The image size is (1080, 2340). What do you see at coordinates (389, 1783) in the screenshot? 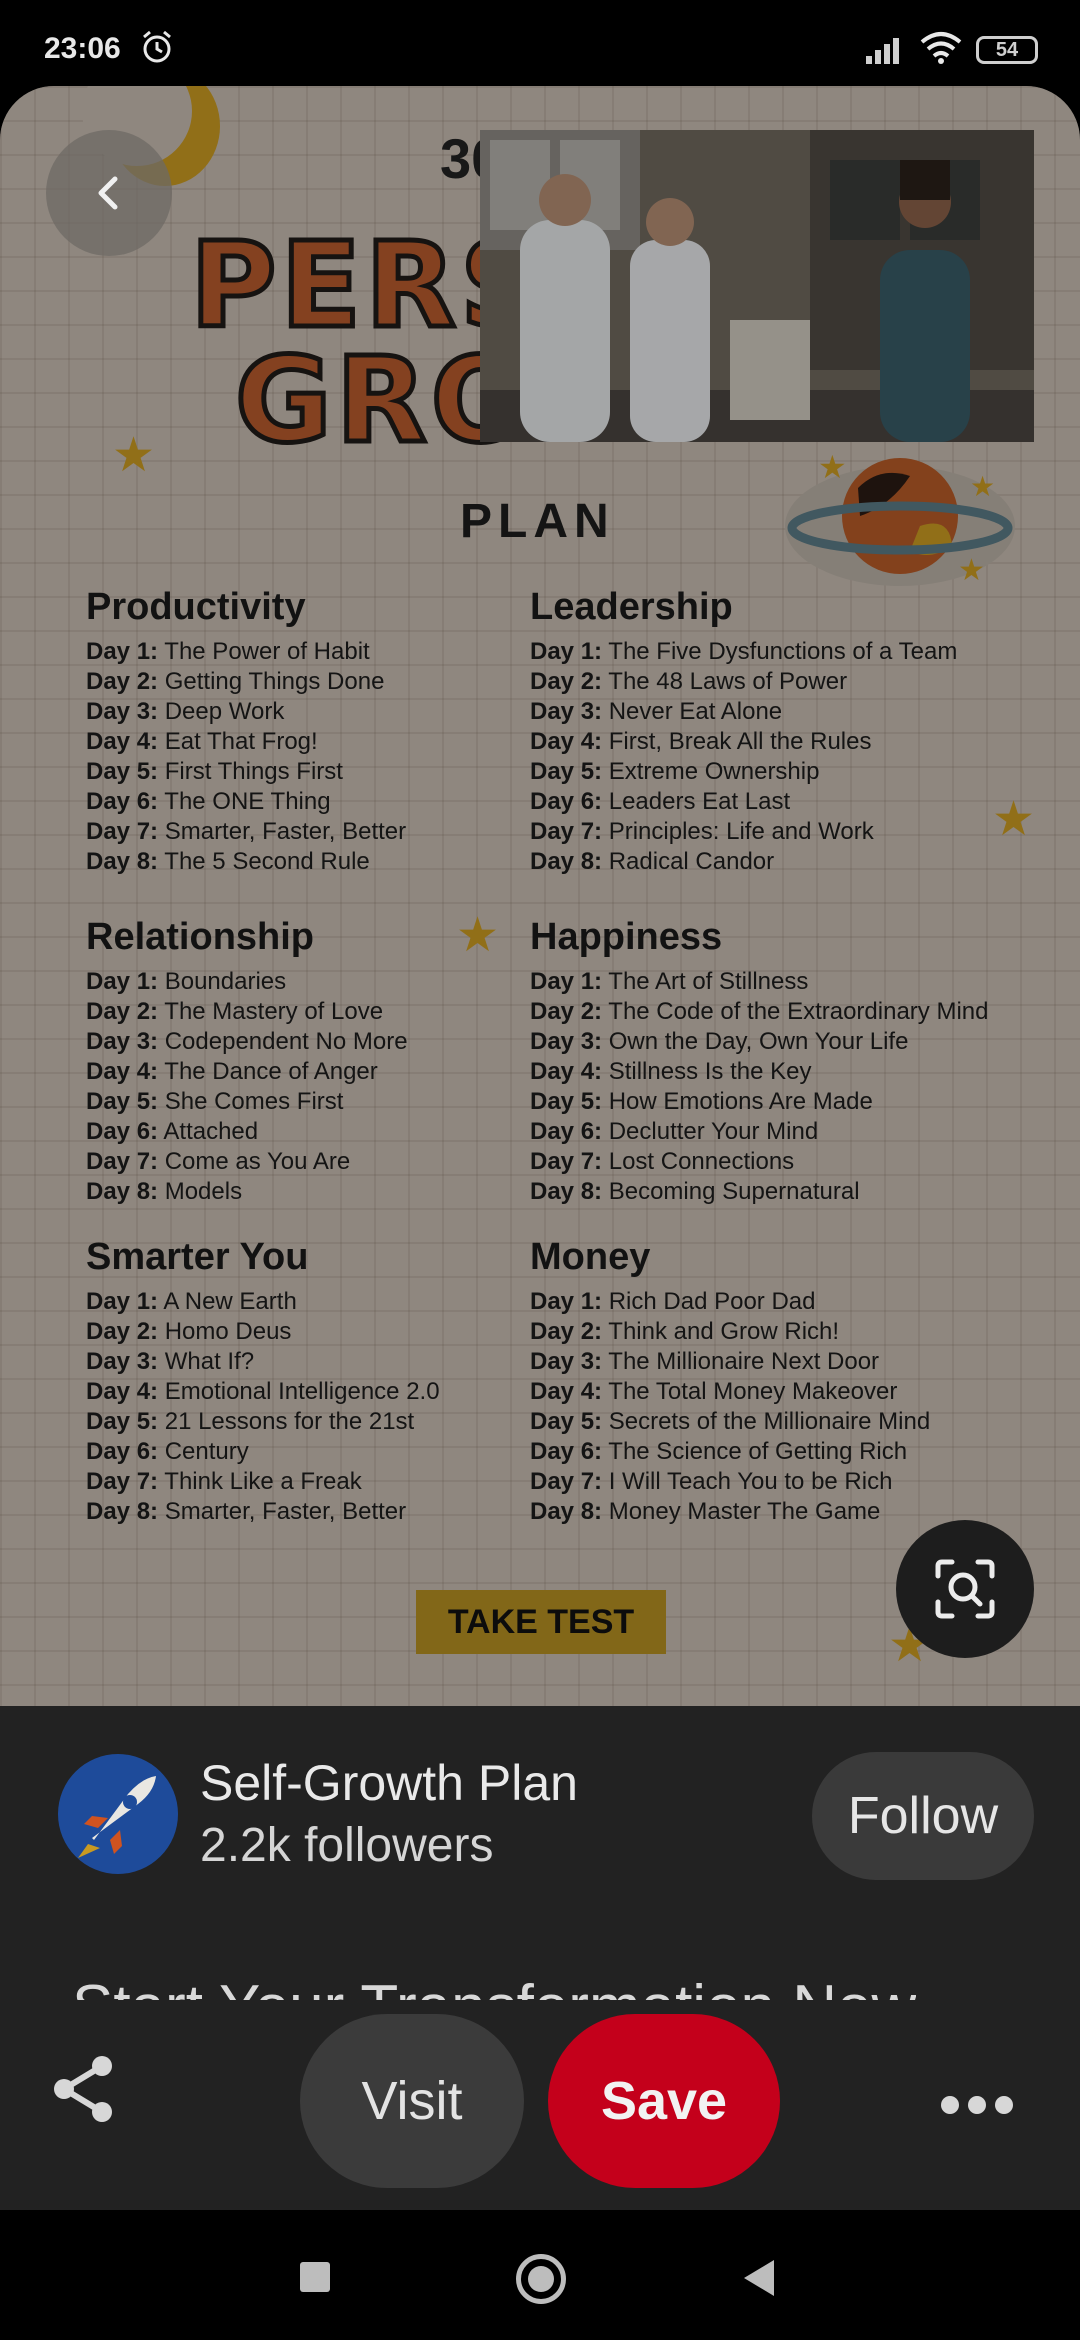
I see `creator-name: Self-Growth Plan` at bounding box center [389, 1783].